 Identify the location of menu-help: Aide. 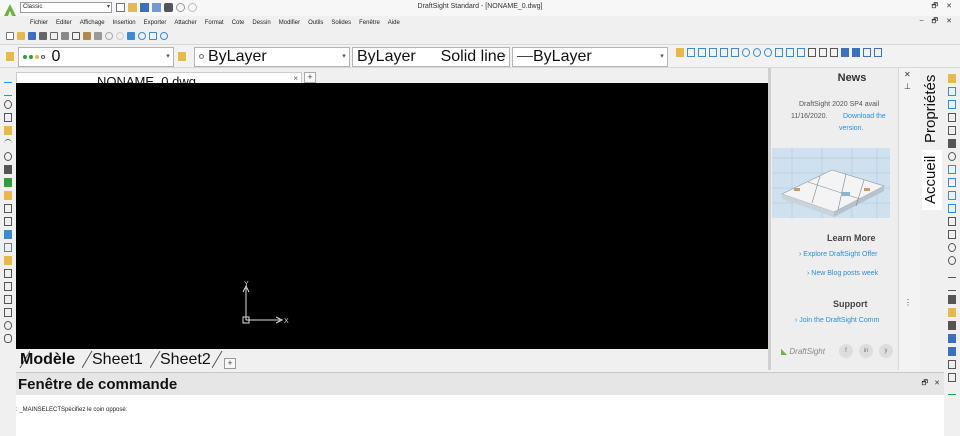
(394, 23).